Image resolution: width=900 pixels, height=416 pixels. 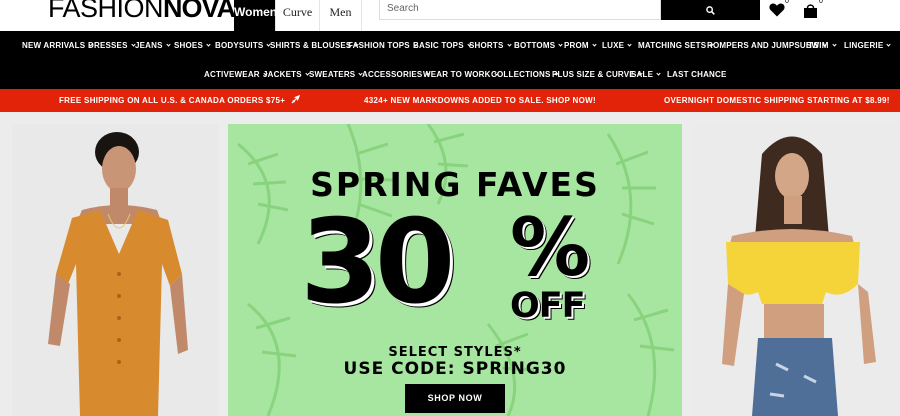 I want to click on nav-label: PROM, so click(x=576, y=45).